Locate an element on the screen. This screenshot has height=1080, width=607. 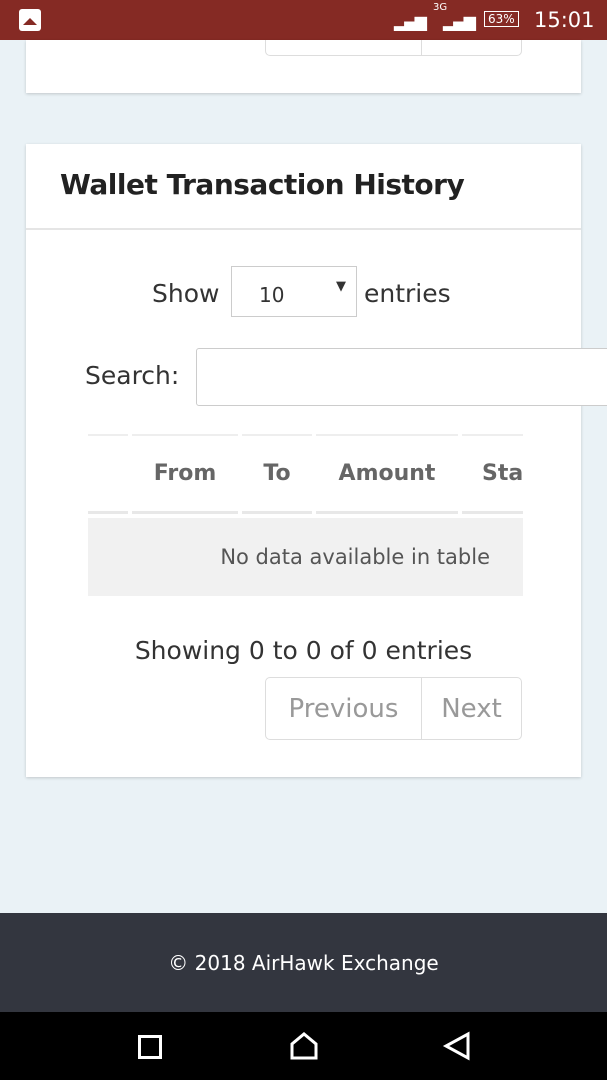
recents-button is located at coordinates (150, 1047).